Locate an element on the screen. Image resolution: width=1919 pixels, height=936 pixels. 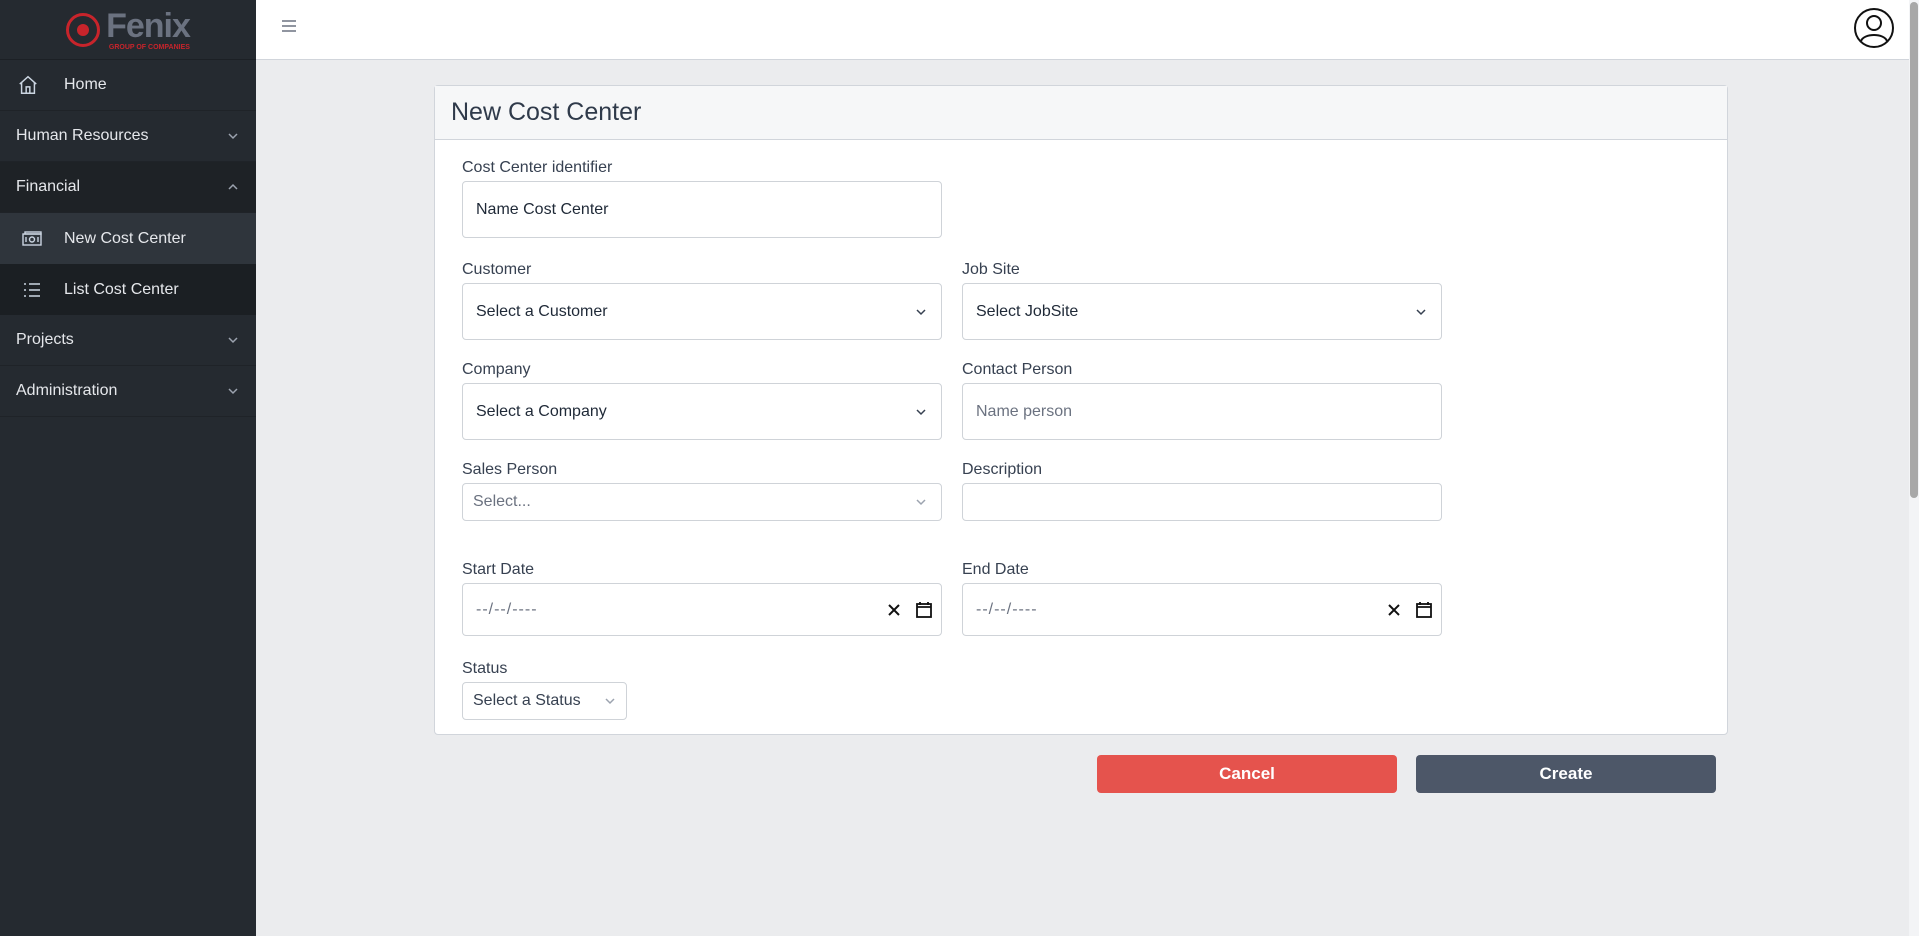
scrollbar-thumb is located at coordinates (1914, 250).